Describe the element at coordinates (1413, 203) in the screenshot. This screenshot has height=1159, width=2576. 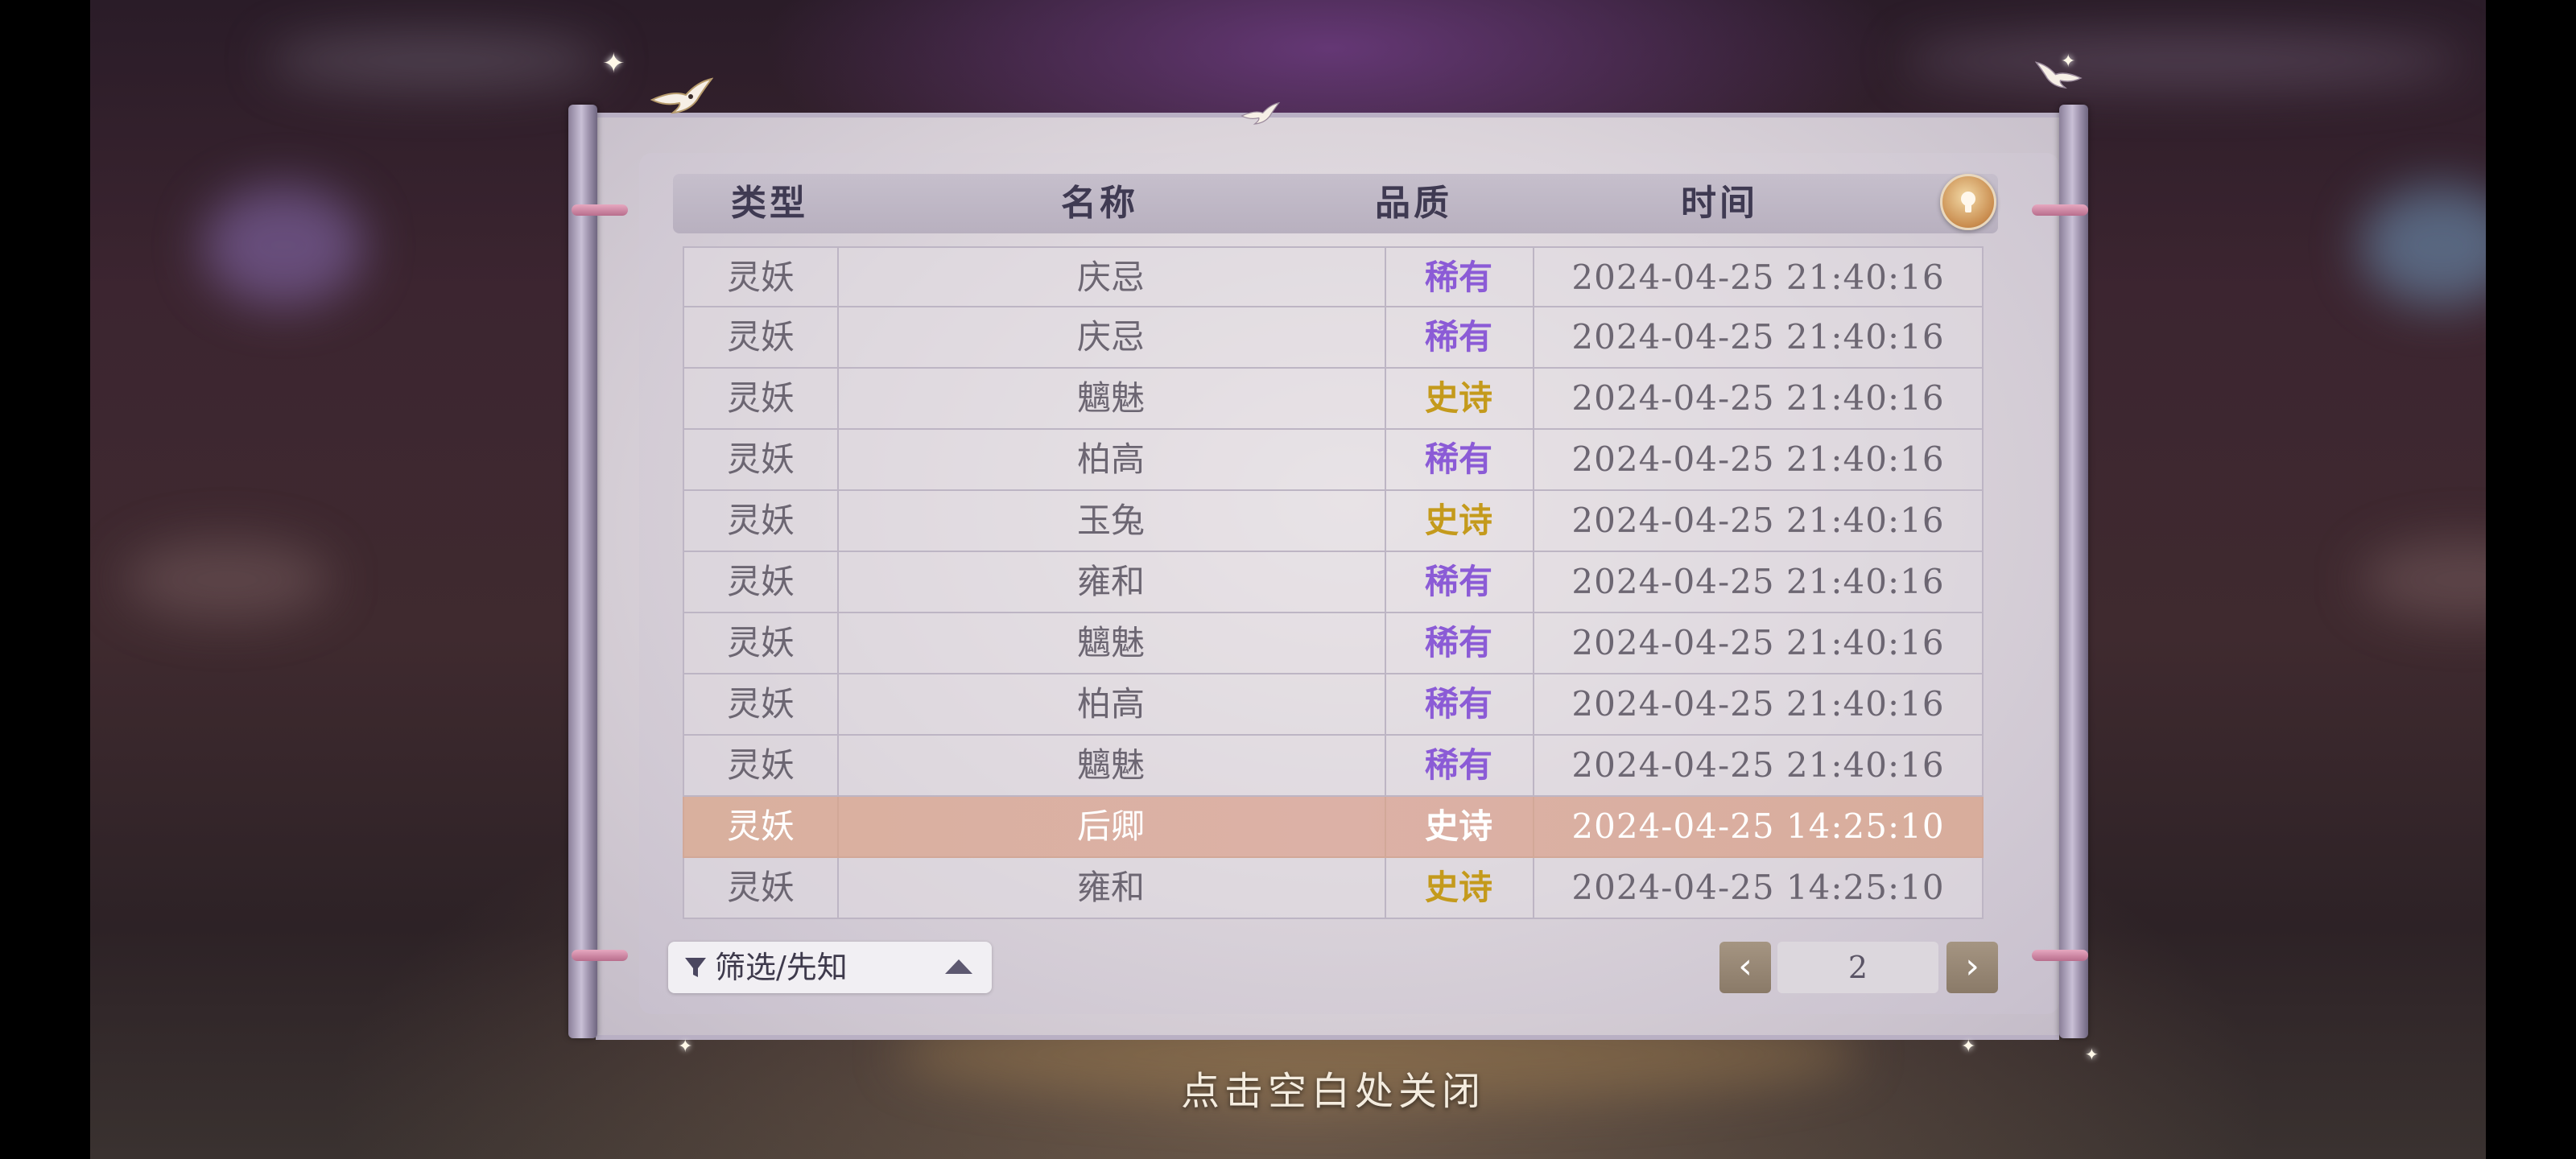
I see `header-quality: 品质` at that location.